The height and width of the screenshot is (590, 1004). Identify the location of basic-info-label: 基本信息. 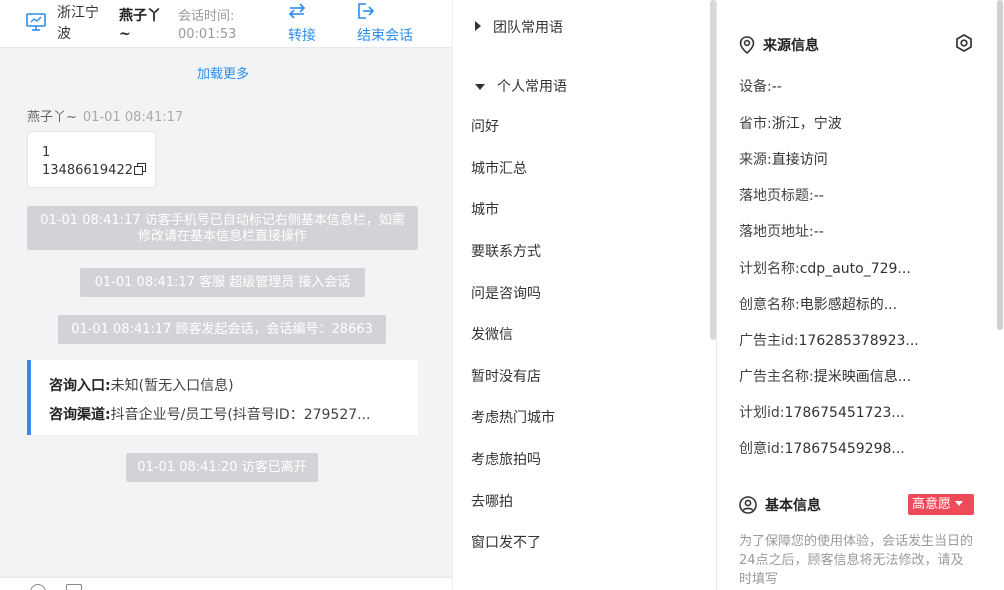
(793, 506).